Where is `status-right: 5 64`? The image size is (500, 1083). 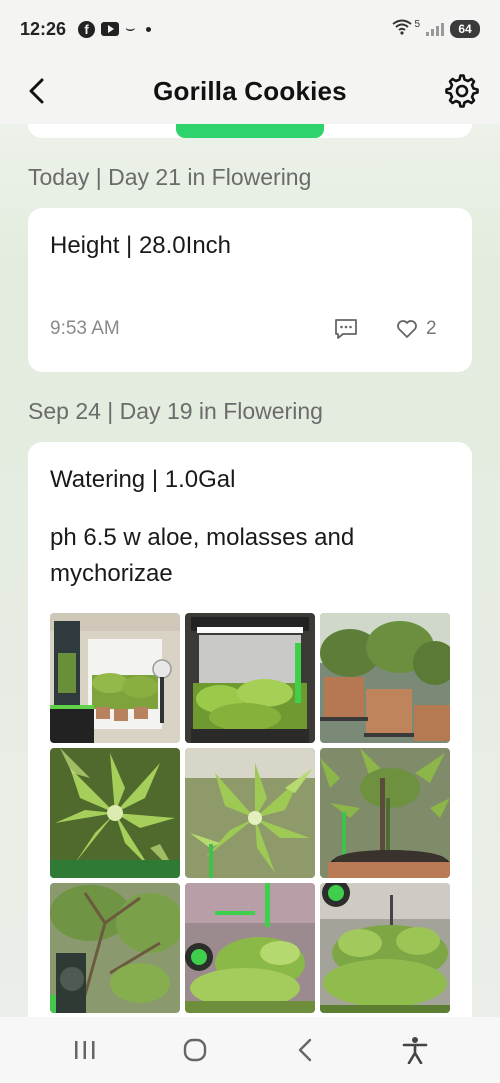 status-right: 5 64 is located at coordinates (436, 29).